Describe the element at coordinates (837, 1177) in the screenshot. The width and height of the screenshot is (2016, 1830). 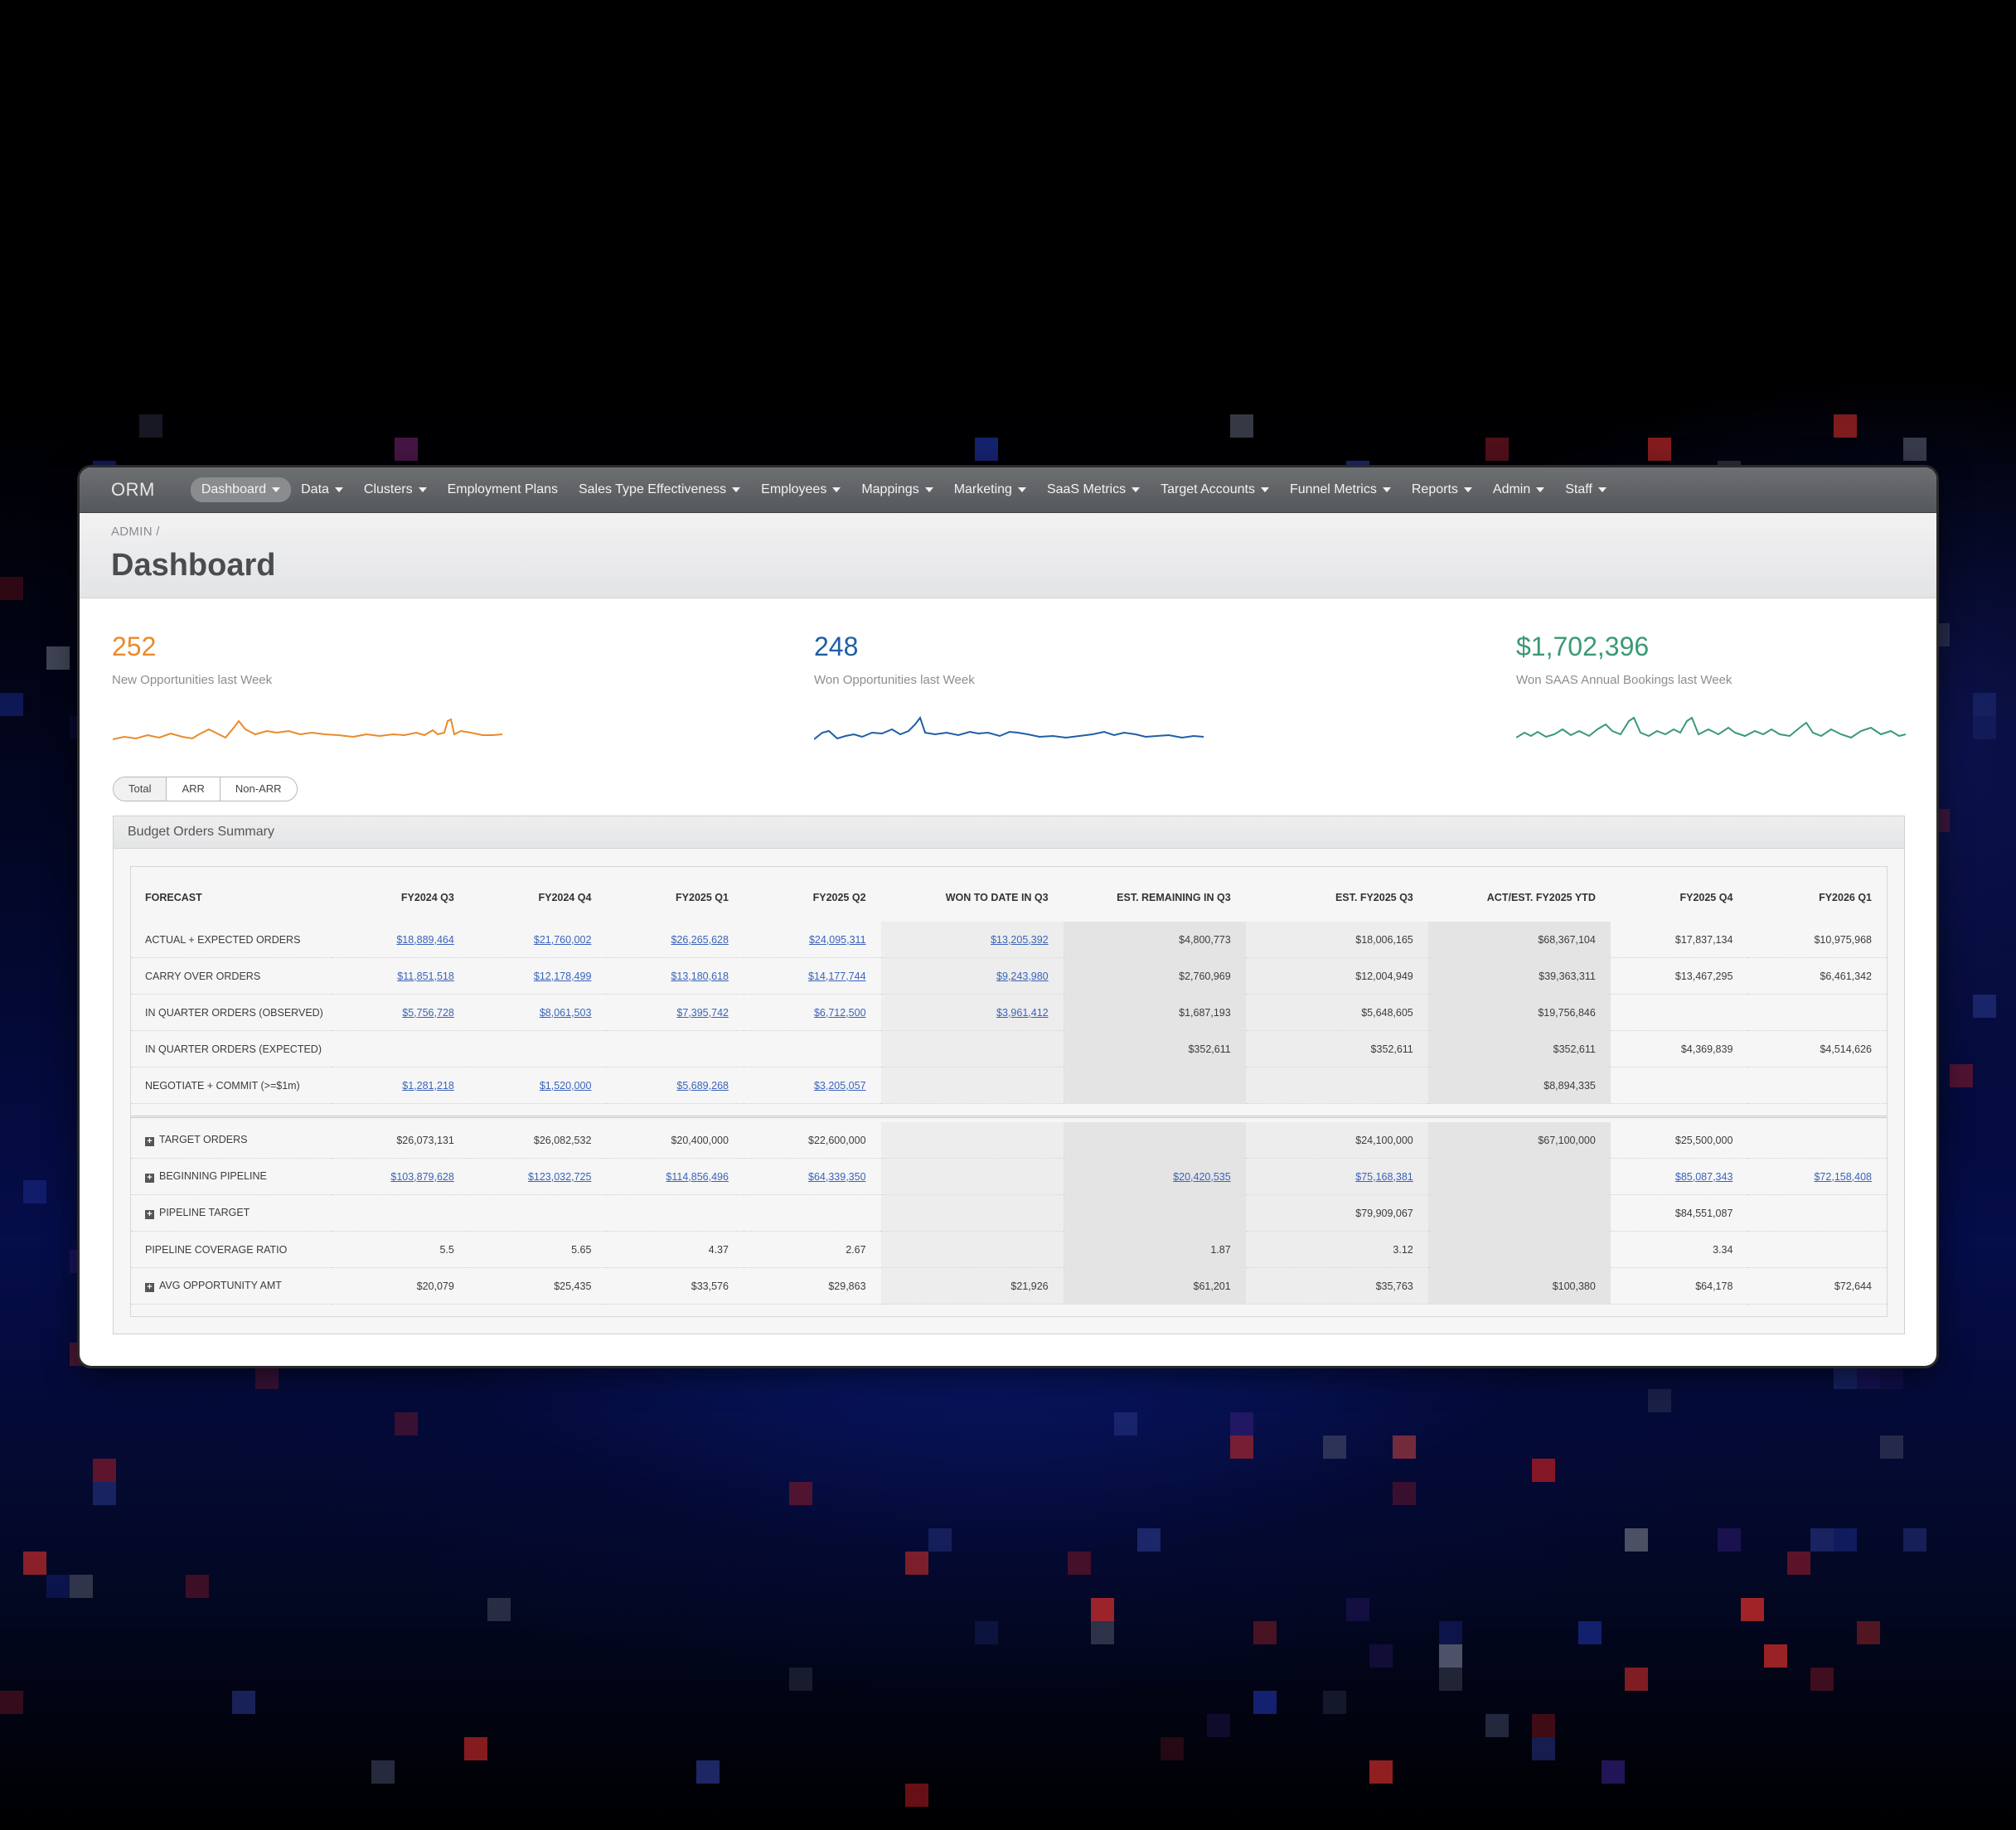
I see `value-link: $64,339,350` at that location.